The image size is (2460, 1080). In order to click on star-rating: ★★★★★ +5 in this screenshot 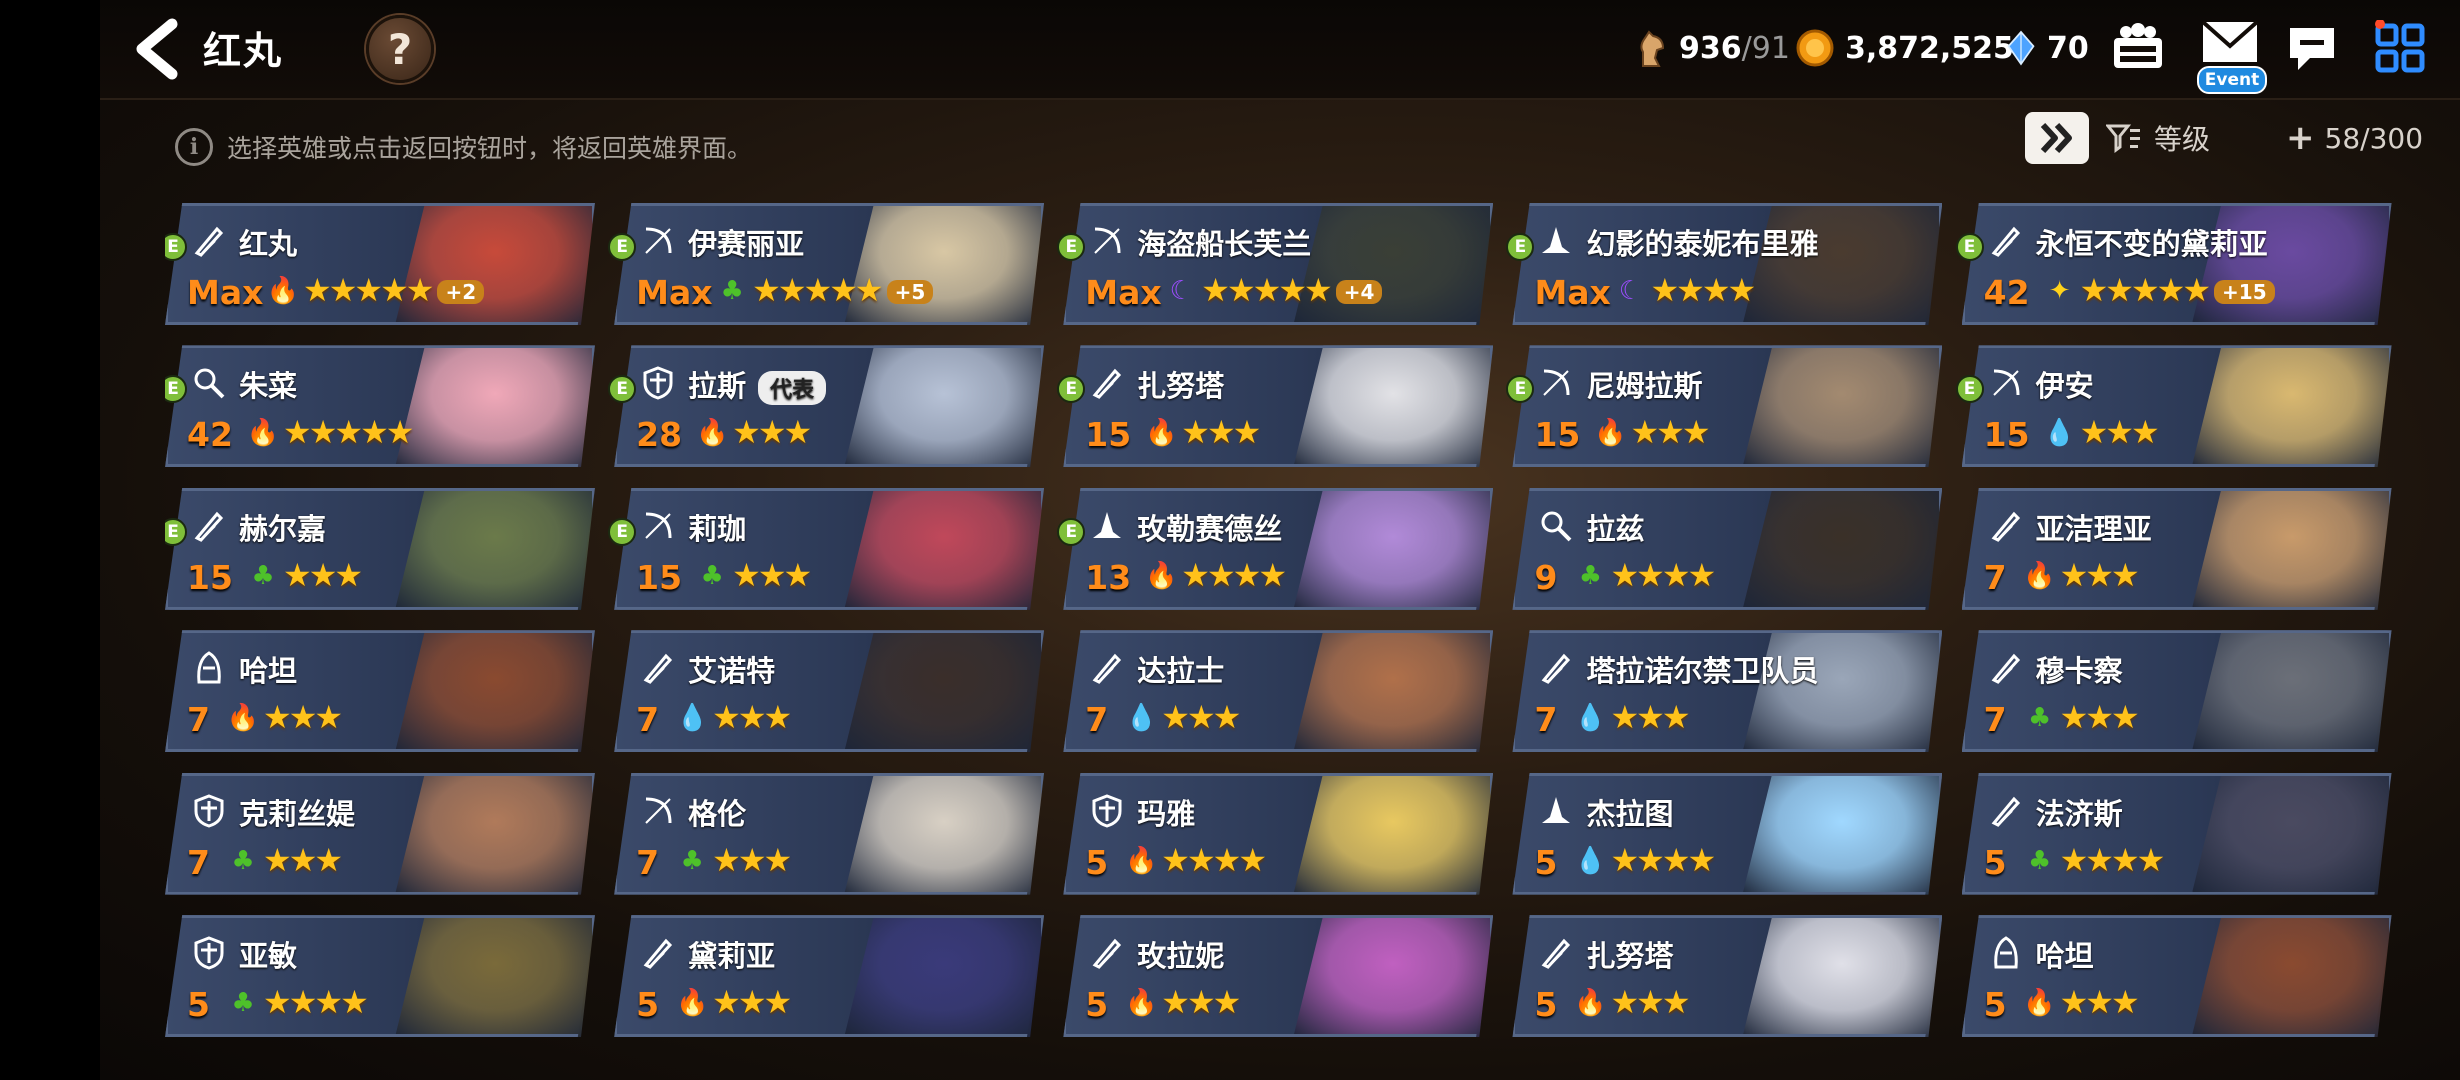, I will do `click(843, 290)`.